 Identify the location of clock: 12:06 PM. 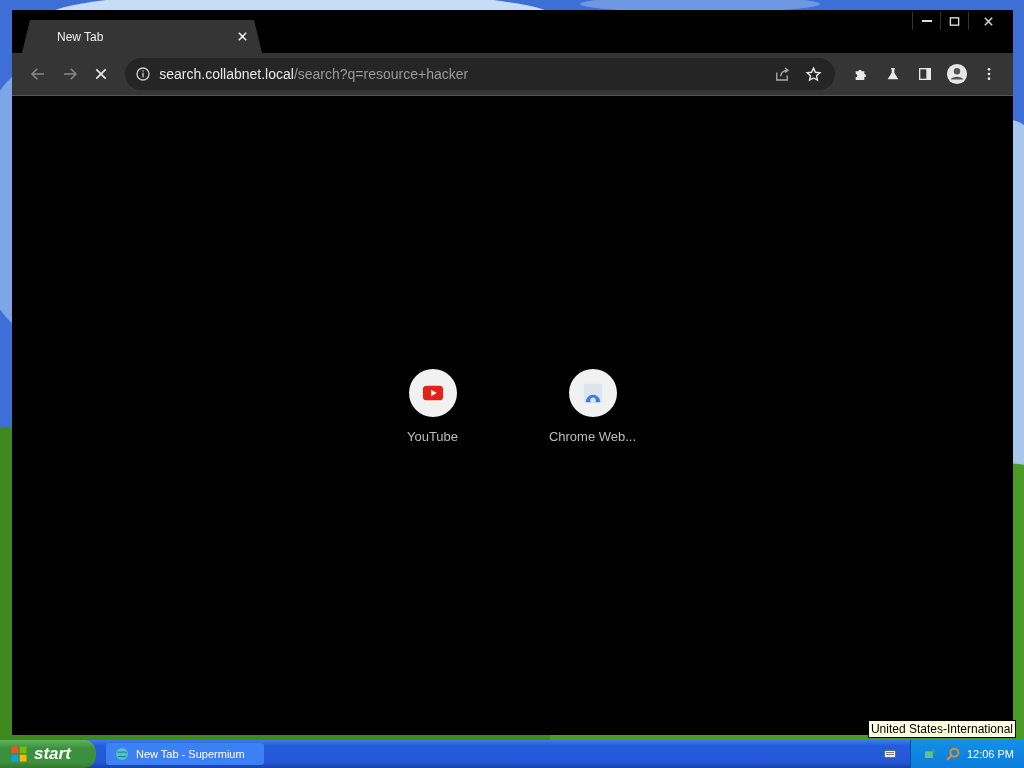
(990, 754).